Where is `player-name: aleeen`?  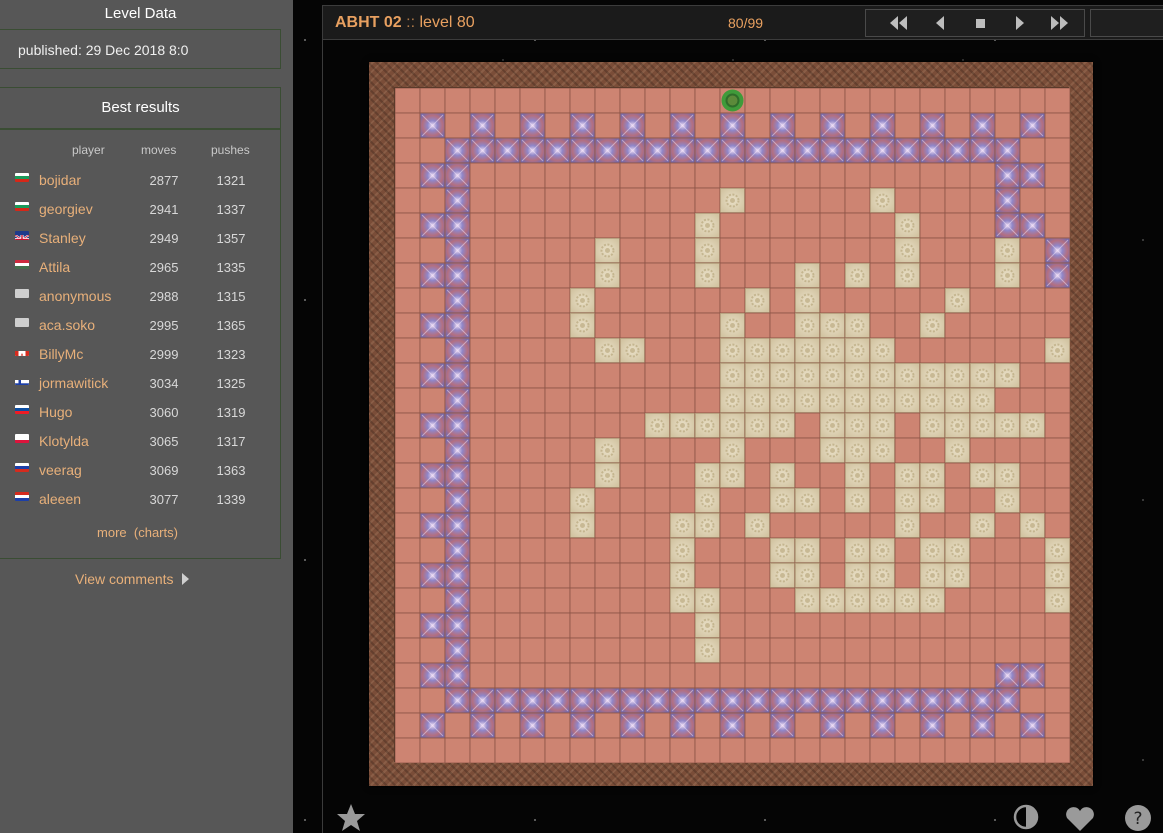
player-name: aleeen is located at coordinates (60, 499).